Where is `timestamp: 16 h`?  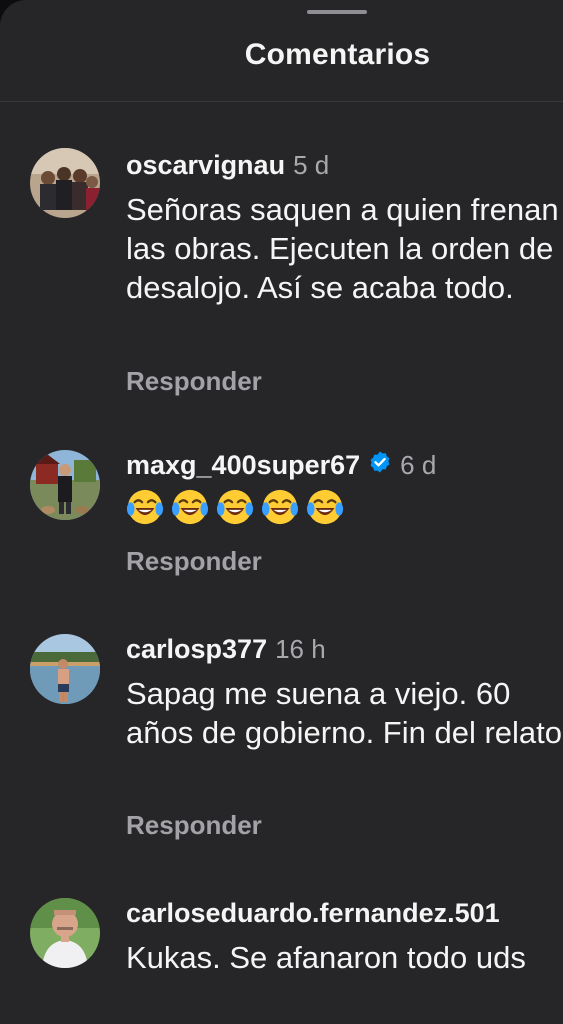
timestamp: 16 h is located at coordinates (300, 649).